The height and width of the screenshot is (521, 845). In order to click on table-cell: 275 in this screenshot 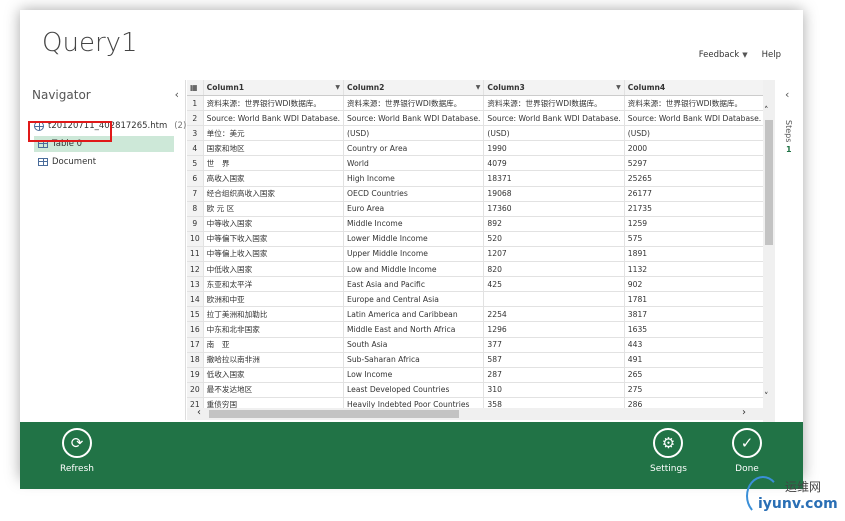, I will do `click(694, 390)`.